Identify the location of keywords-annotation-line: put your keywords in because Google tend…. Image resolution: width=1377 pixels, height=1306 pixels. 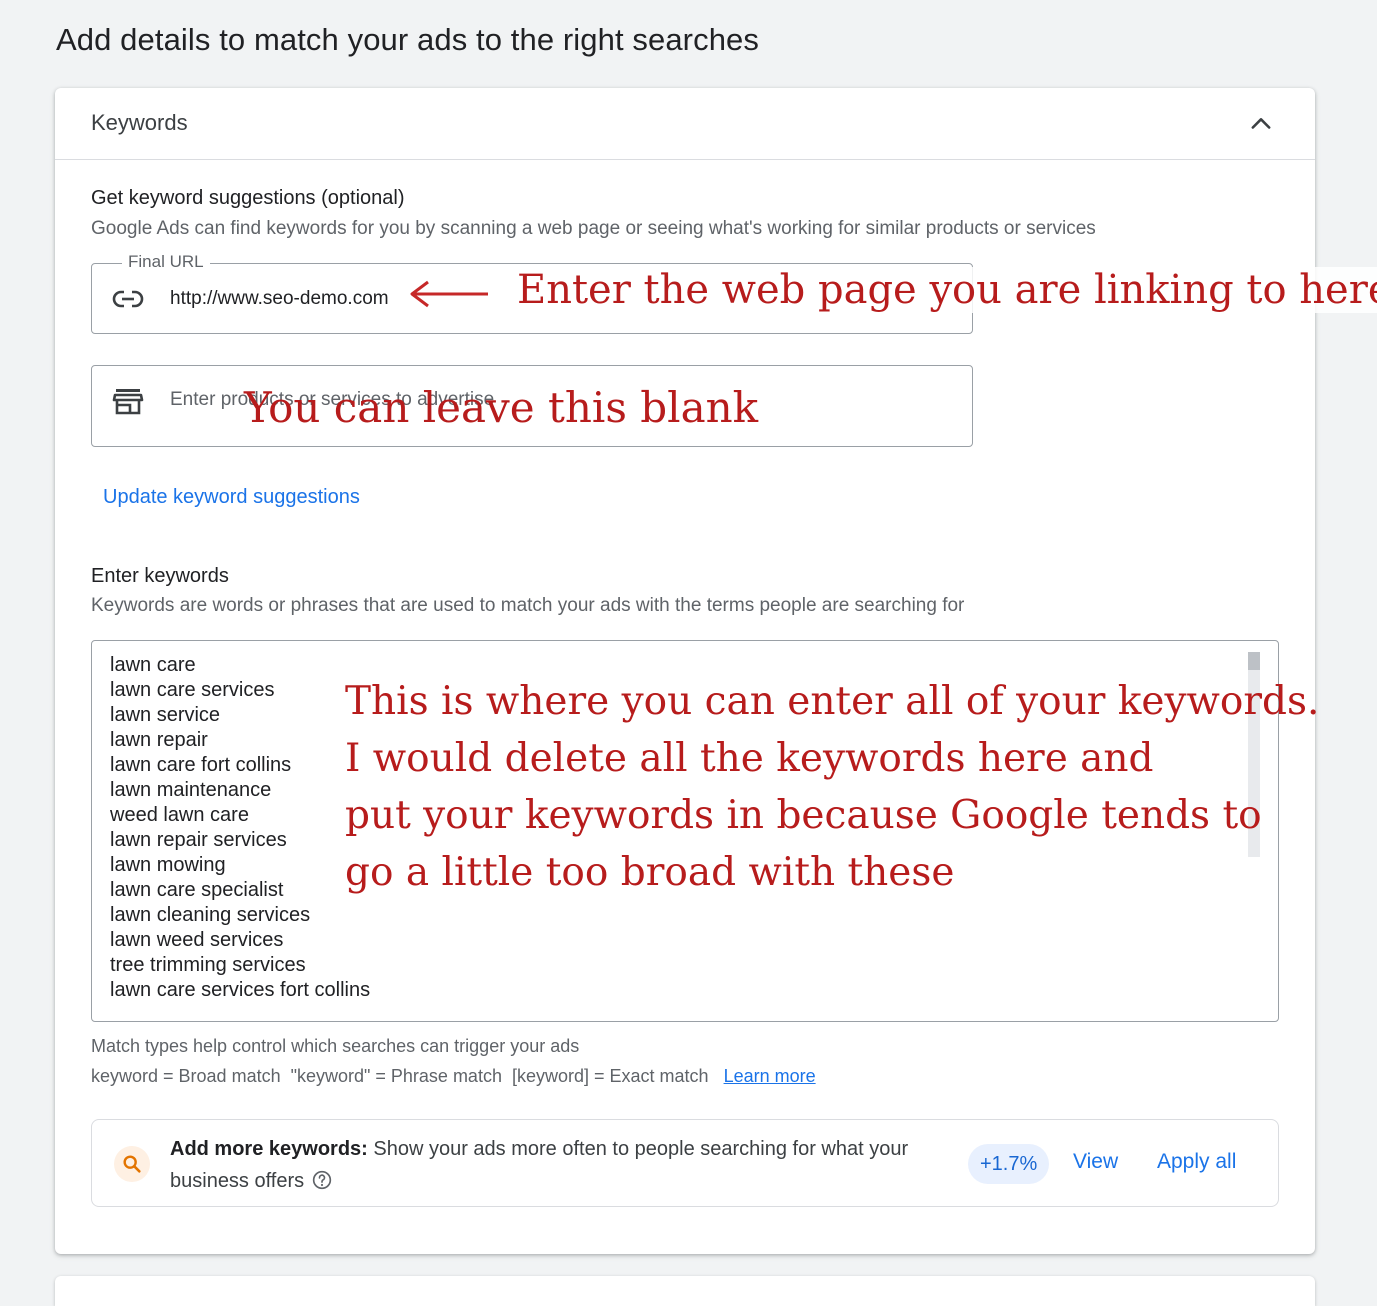
(803, 815).